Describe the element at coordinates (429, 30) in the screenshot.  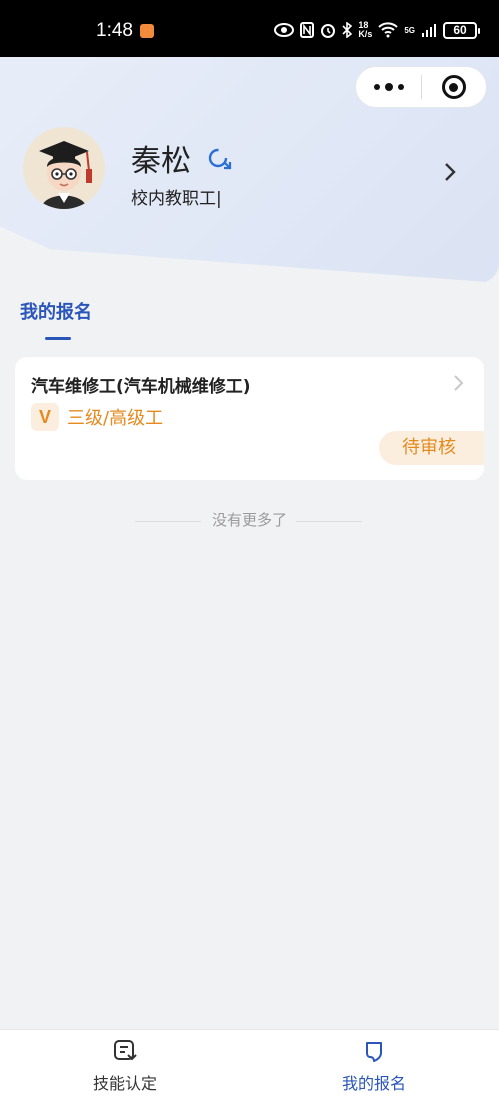
I see `cellular-signal-icon` at that location.